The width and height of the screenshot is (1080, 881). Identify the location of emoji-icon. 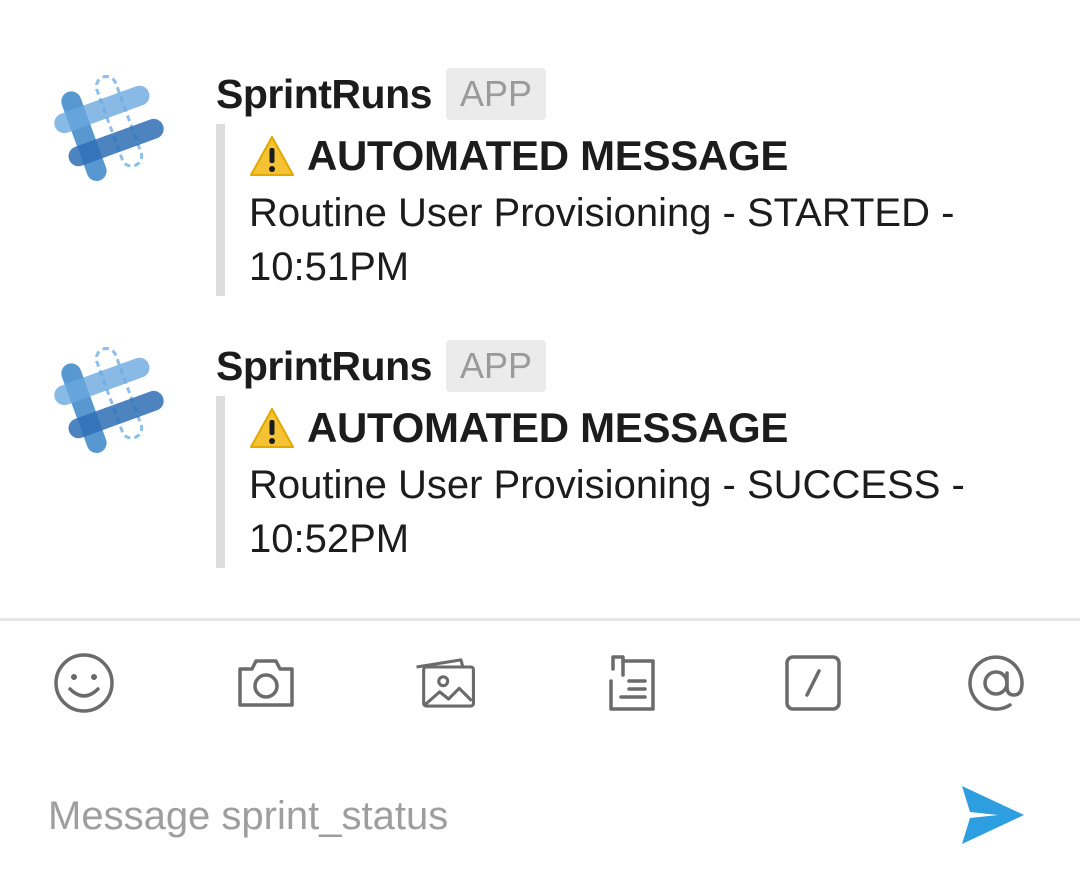
(84, 683).